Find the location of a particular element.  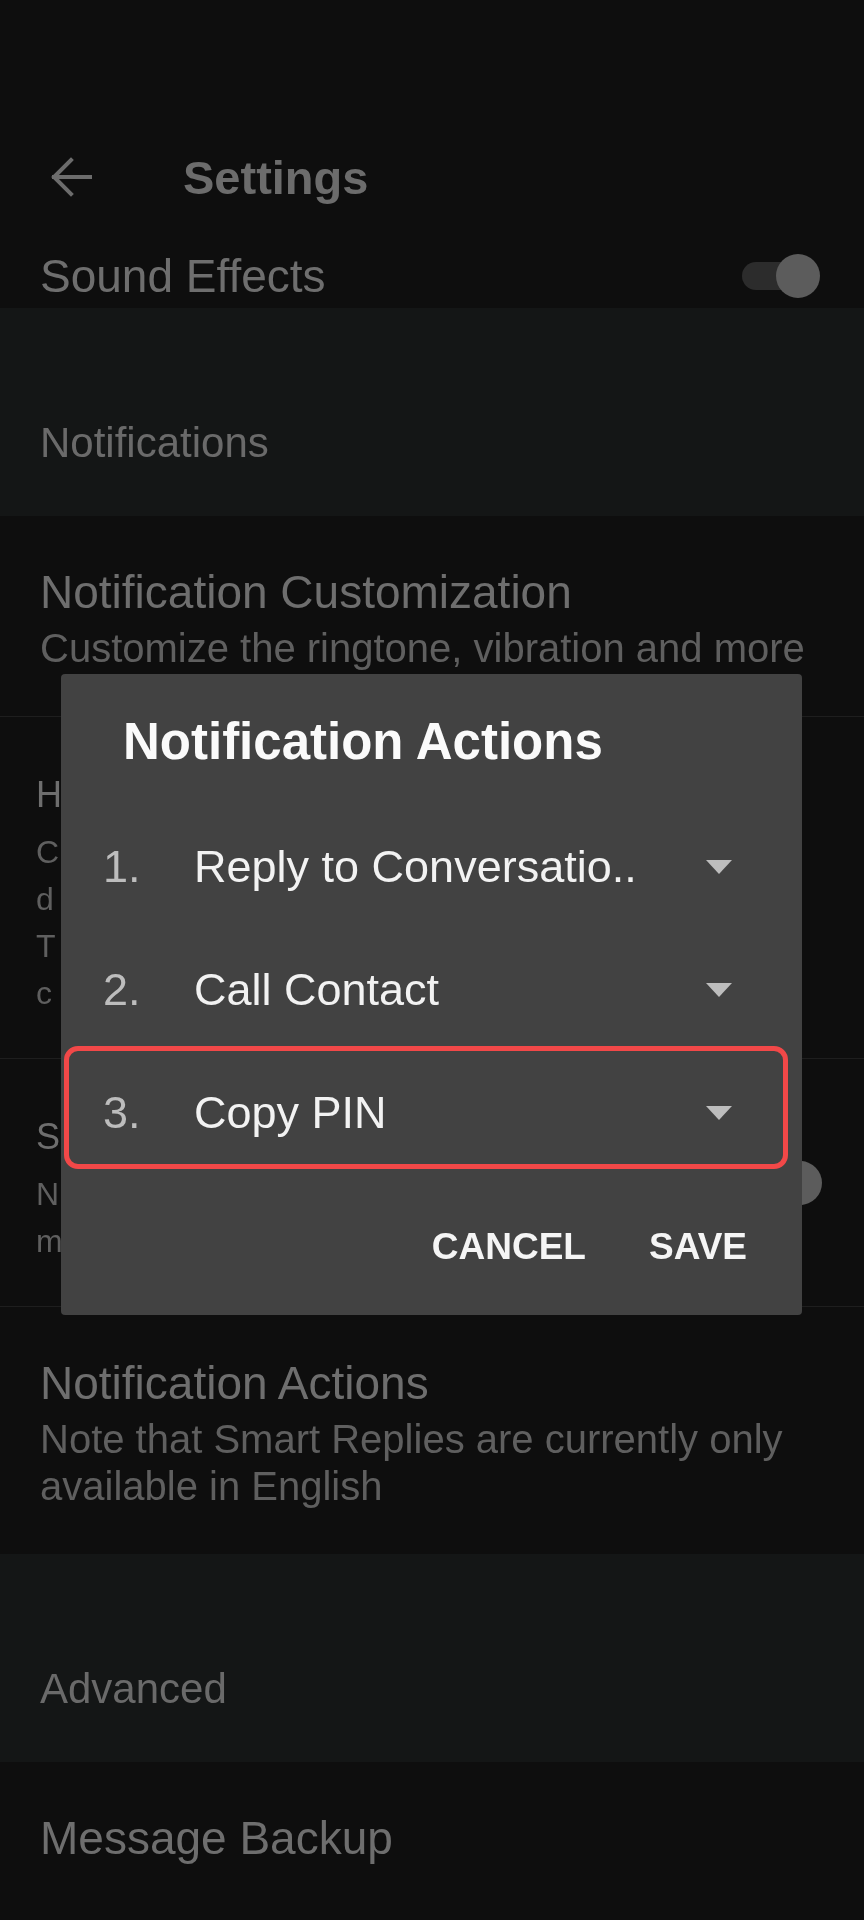

dialog-button: SAVE is located at coordinates (698, 1246).